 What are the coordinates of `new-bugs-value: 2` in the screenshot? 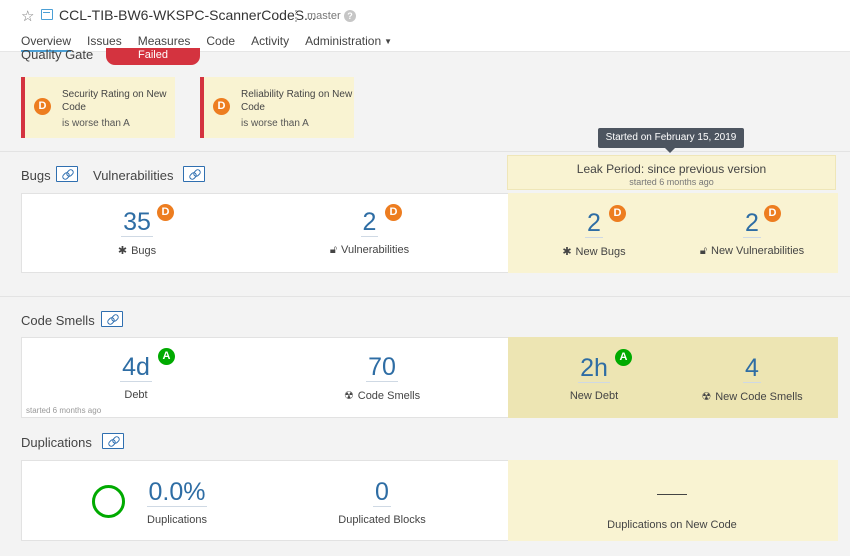 It's located at (594, 223).